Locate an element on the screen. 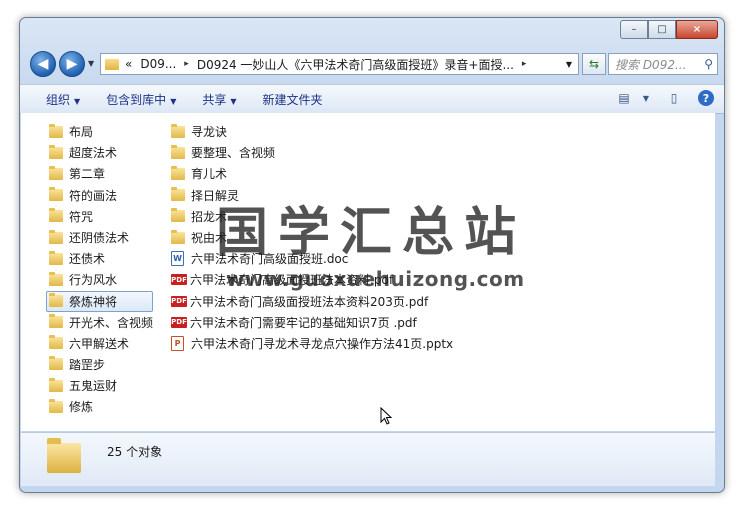 The width and height of the screenshot is (744, 513). help-icon: ? is located at coordinates (706, 98).